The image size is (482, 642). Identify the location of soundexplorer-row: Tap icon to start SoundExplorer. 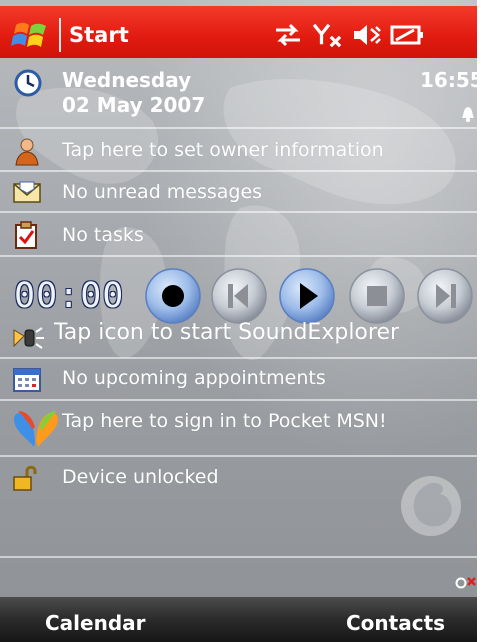
(238, 336).